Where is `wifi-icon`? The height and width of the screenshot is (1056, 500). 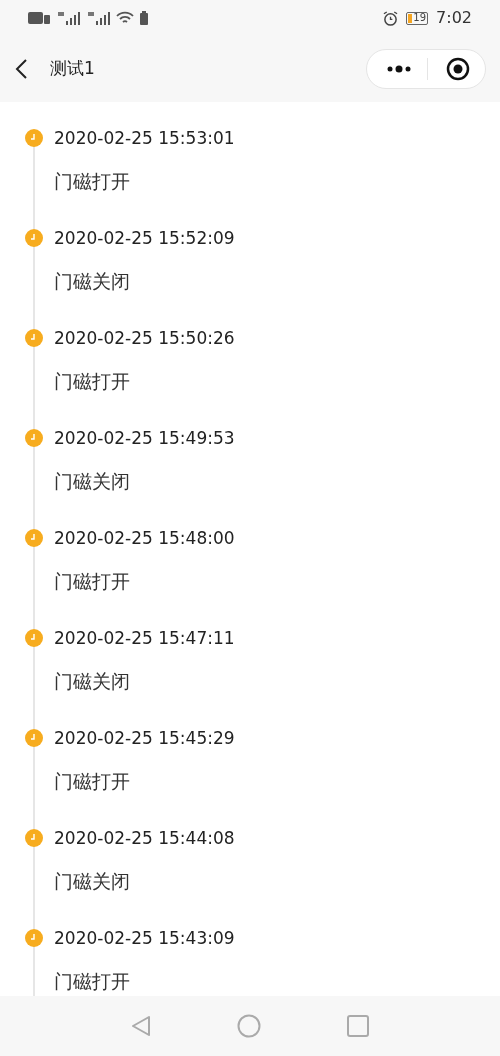 wifi-icon is located at coordinates (125, 18).